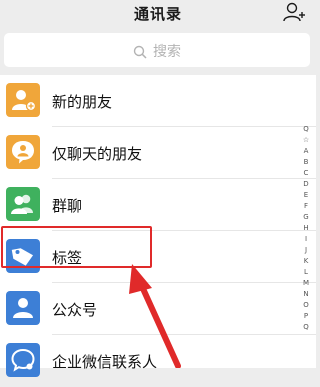 Image resolution: width=320 pixels, height=387 pixels. I want to click on index-letter: A, so click(306, 151).